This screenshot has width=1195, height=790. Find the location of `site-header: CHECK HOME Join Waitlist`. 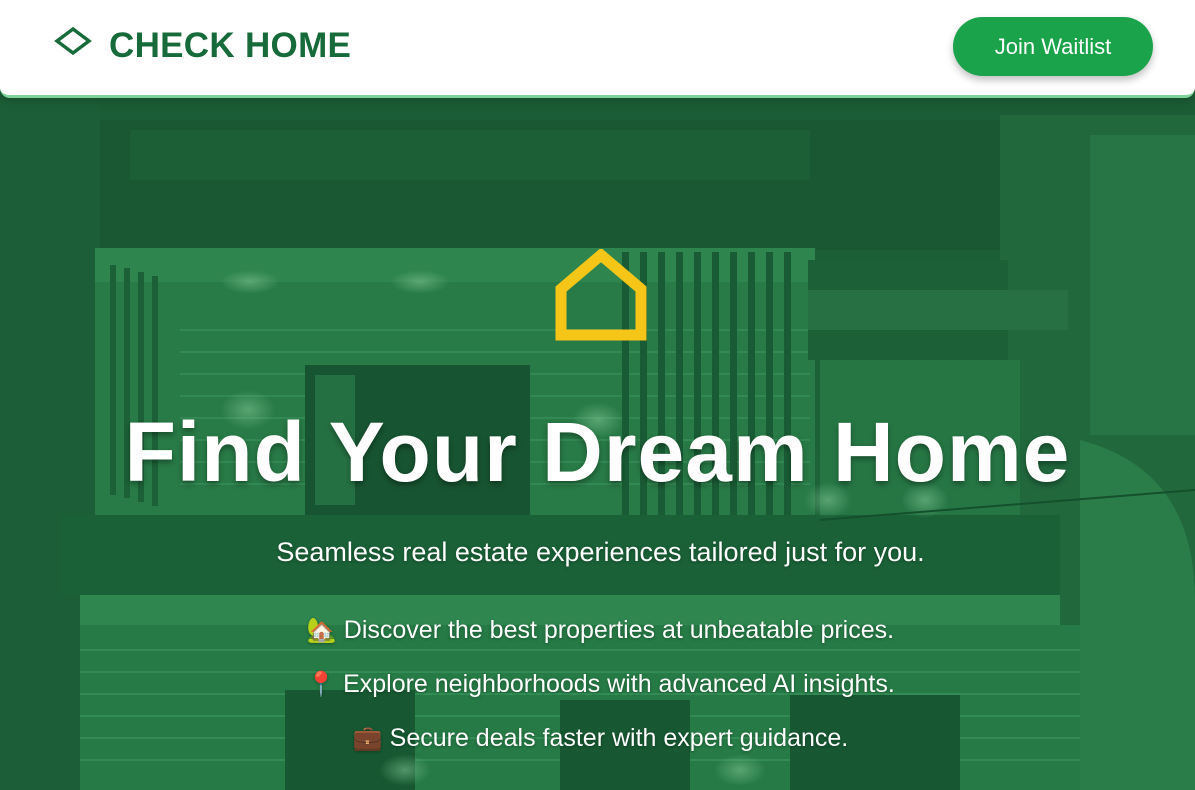

site-header: CHECK HOME Join Waitlist is located at coordinates (597, 49).